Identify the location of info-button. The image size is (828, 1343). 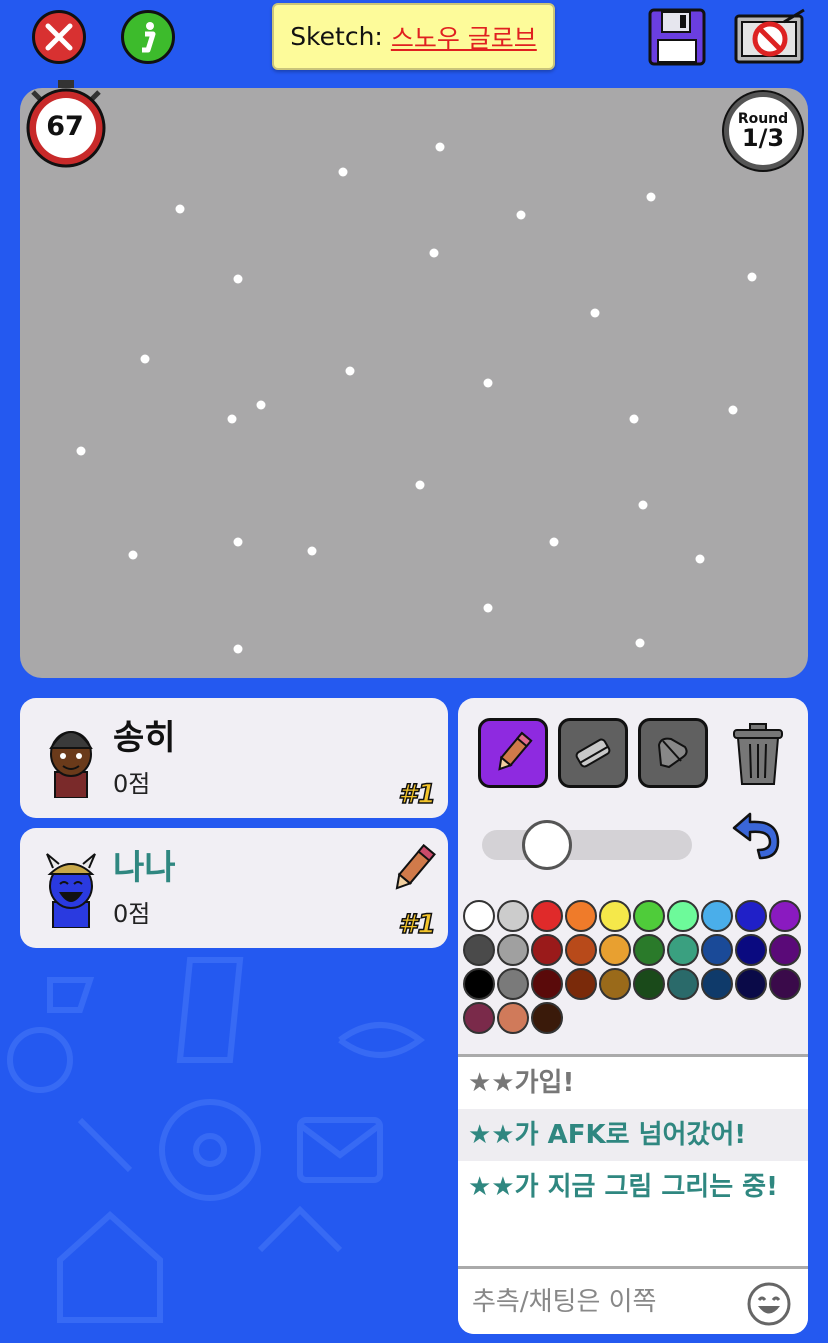
(148, 37).